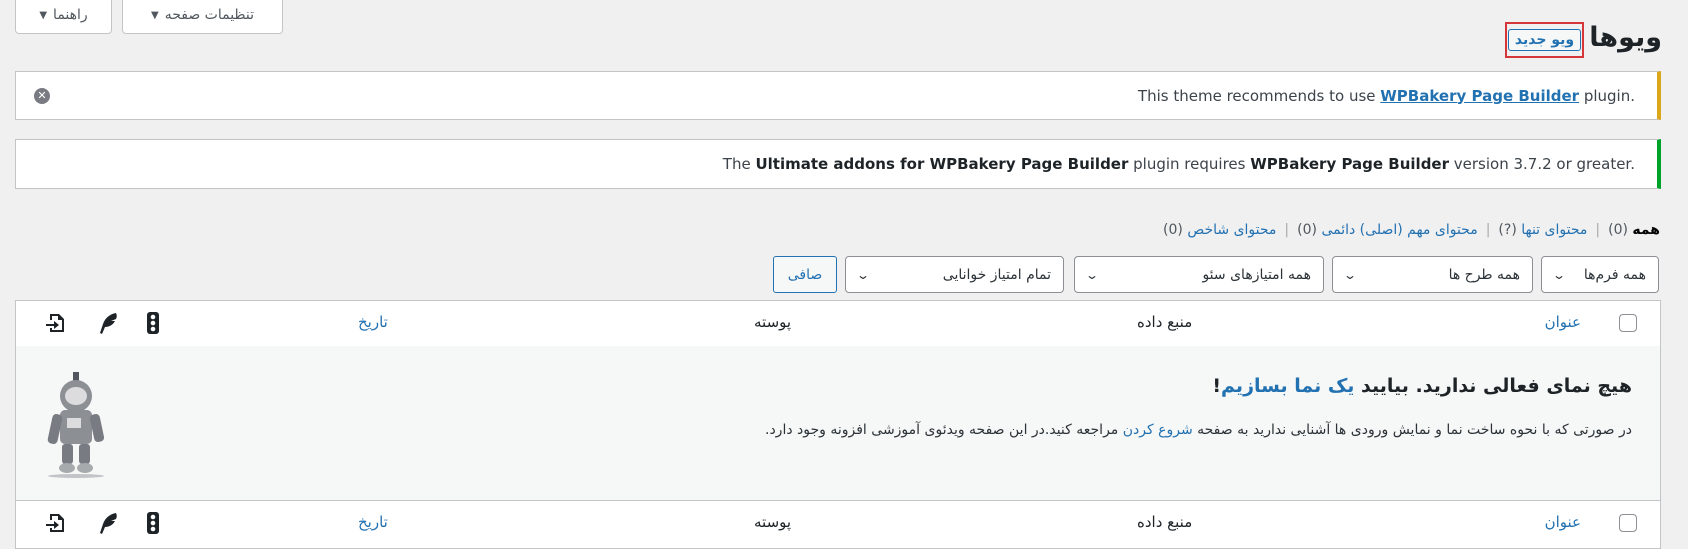  I want to click on dismiss-icon: ✕, so click(42, 96).